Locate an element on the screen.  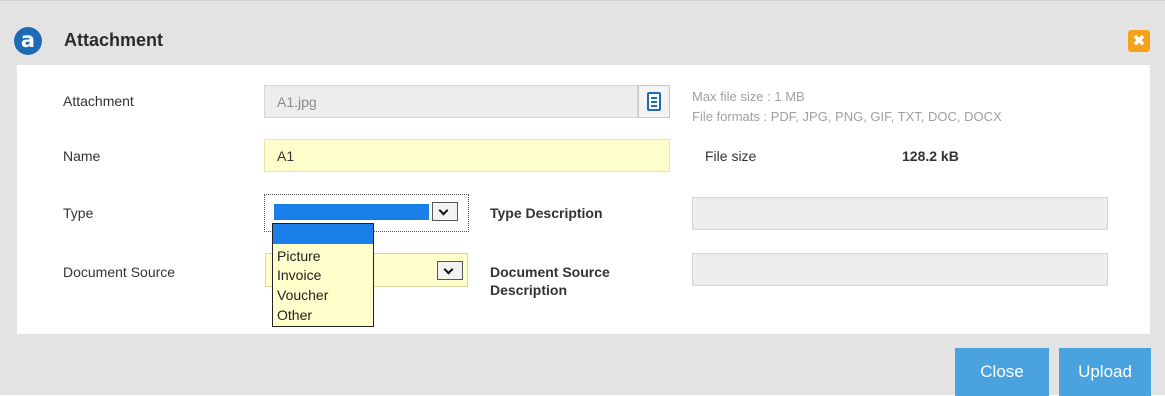
type-dropdown-button is located at coordinates (445, 211).